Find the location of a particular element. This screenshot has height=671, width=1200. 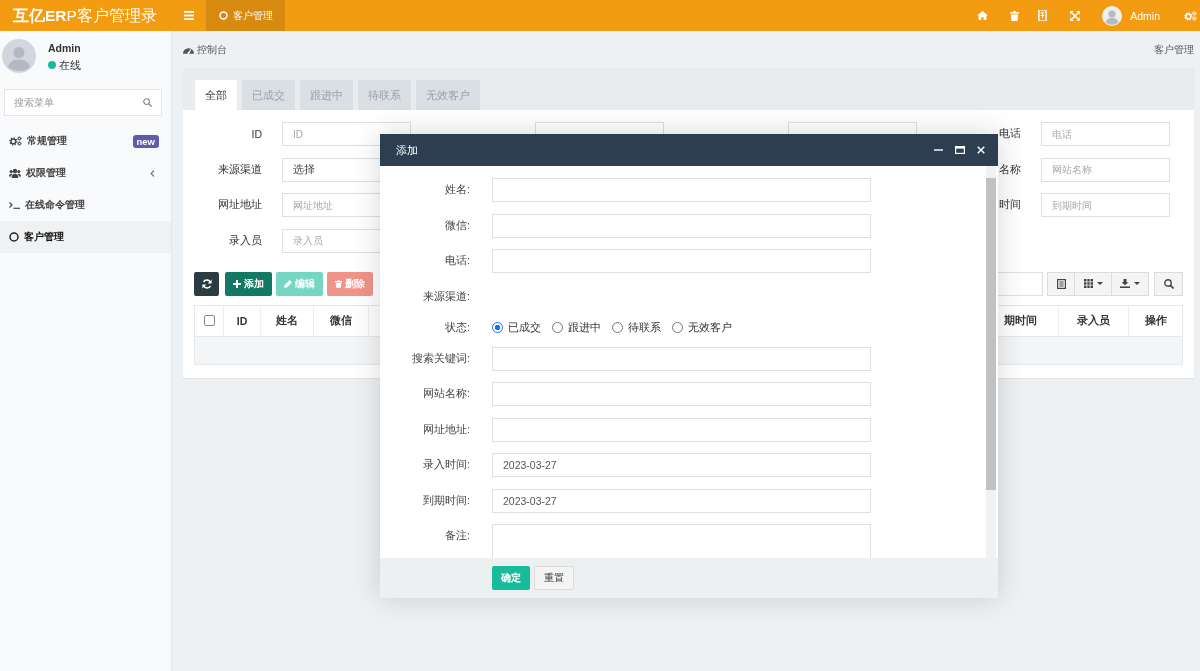

column-header: 录入员 is located at coordinates (1093, 320).